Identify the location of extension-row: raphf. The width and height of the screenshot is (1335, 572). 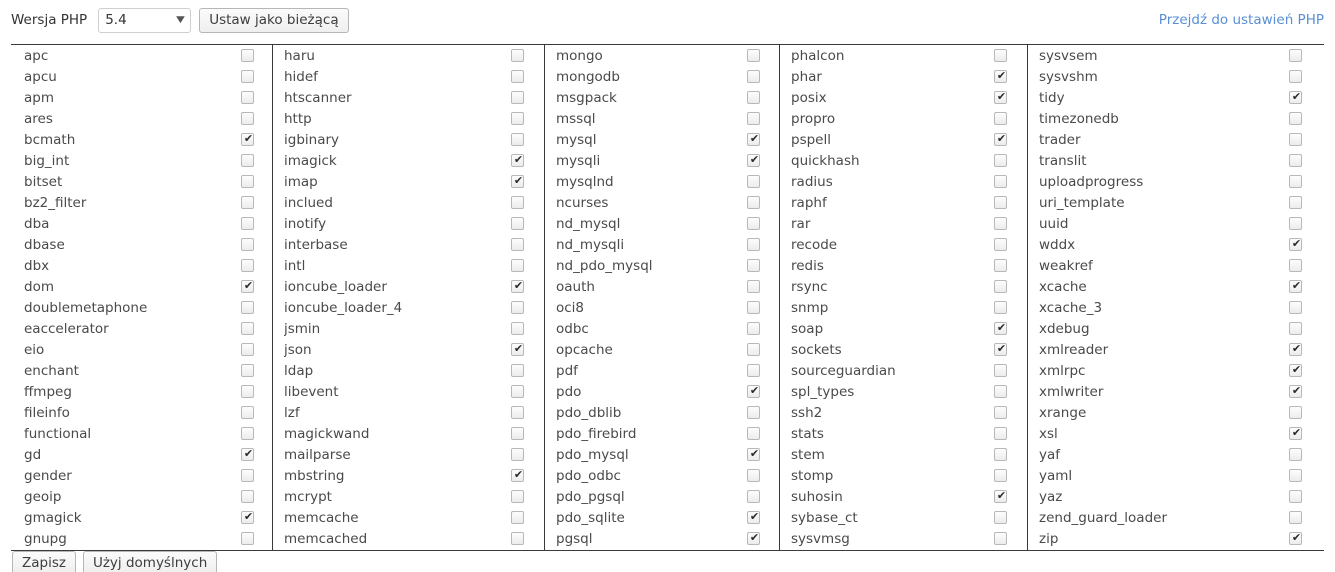
(903, 202).